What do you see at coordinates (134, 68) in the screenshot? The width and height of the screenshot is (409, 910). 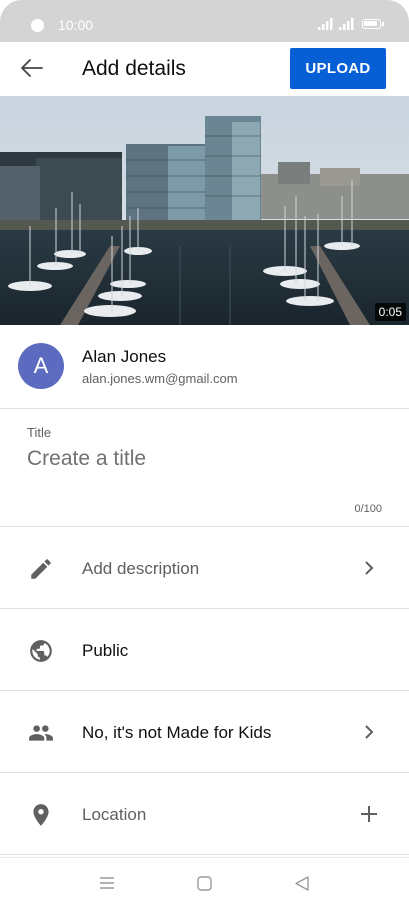 I see `page-title: Add details` at bounding box center [134, 68].